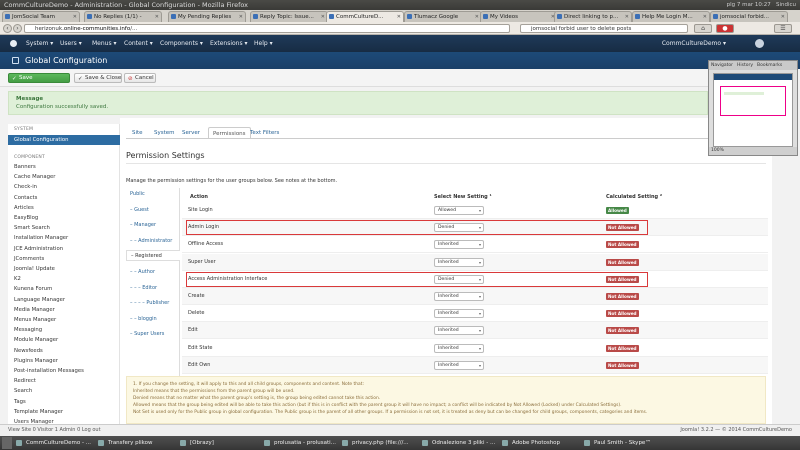  What do you see at coordinates (207, 16) in the screenshot?
I see `browser-tab: My Pending Replies ✕` at bounding box center [207, 16].